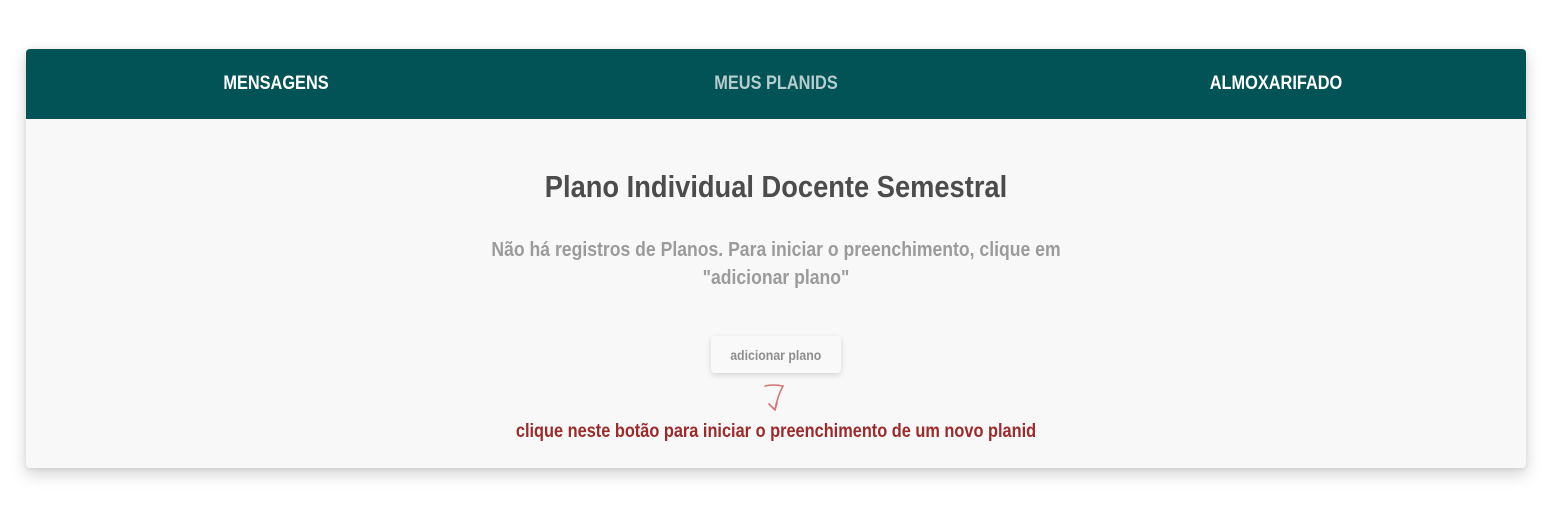 The width and height of the screenshot is (1562, 518). I want to click on page-title: Plano Individual Docente Semestral, so click(776, 186).